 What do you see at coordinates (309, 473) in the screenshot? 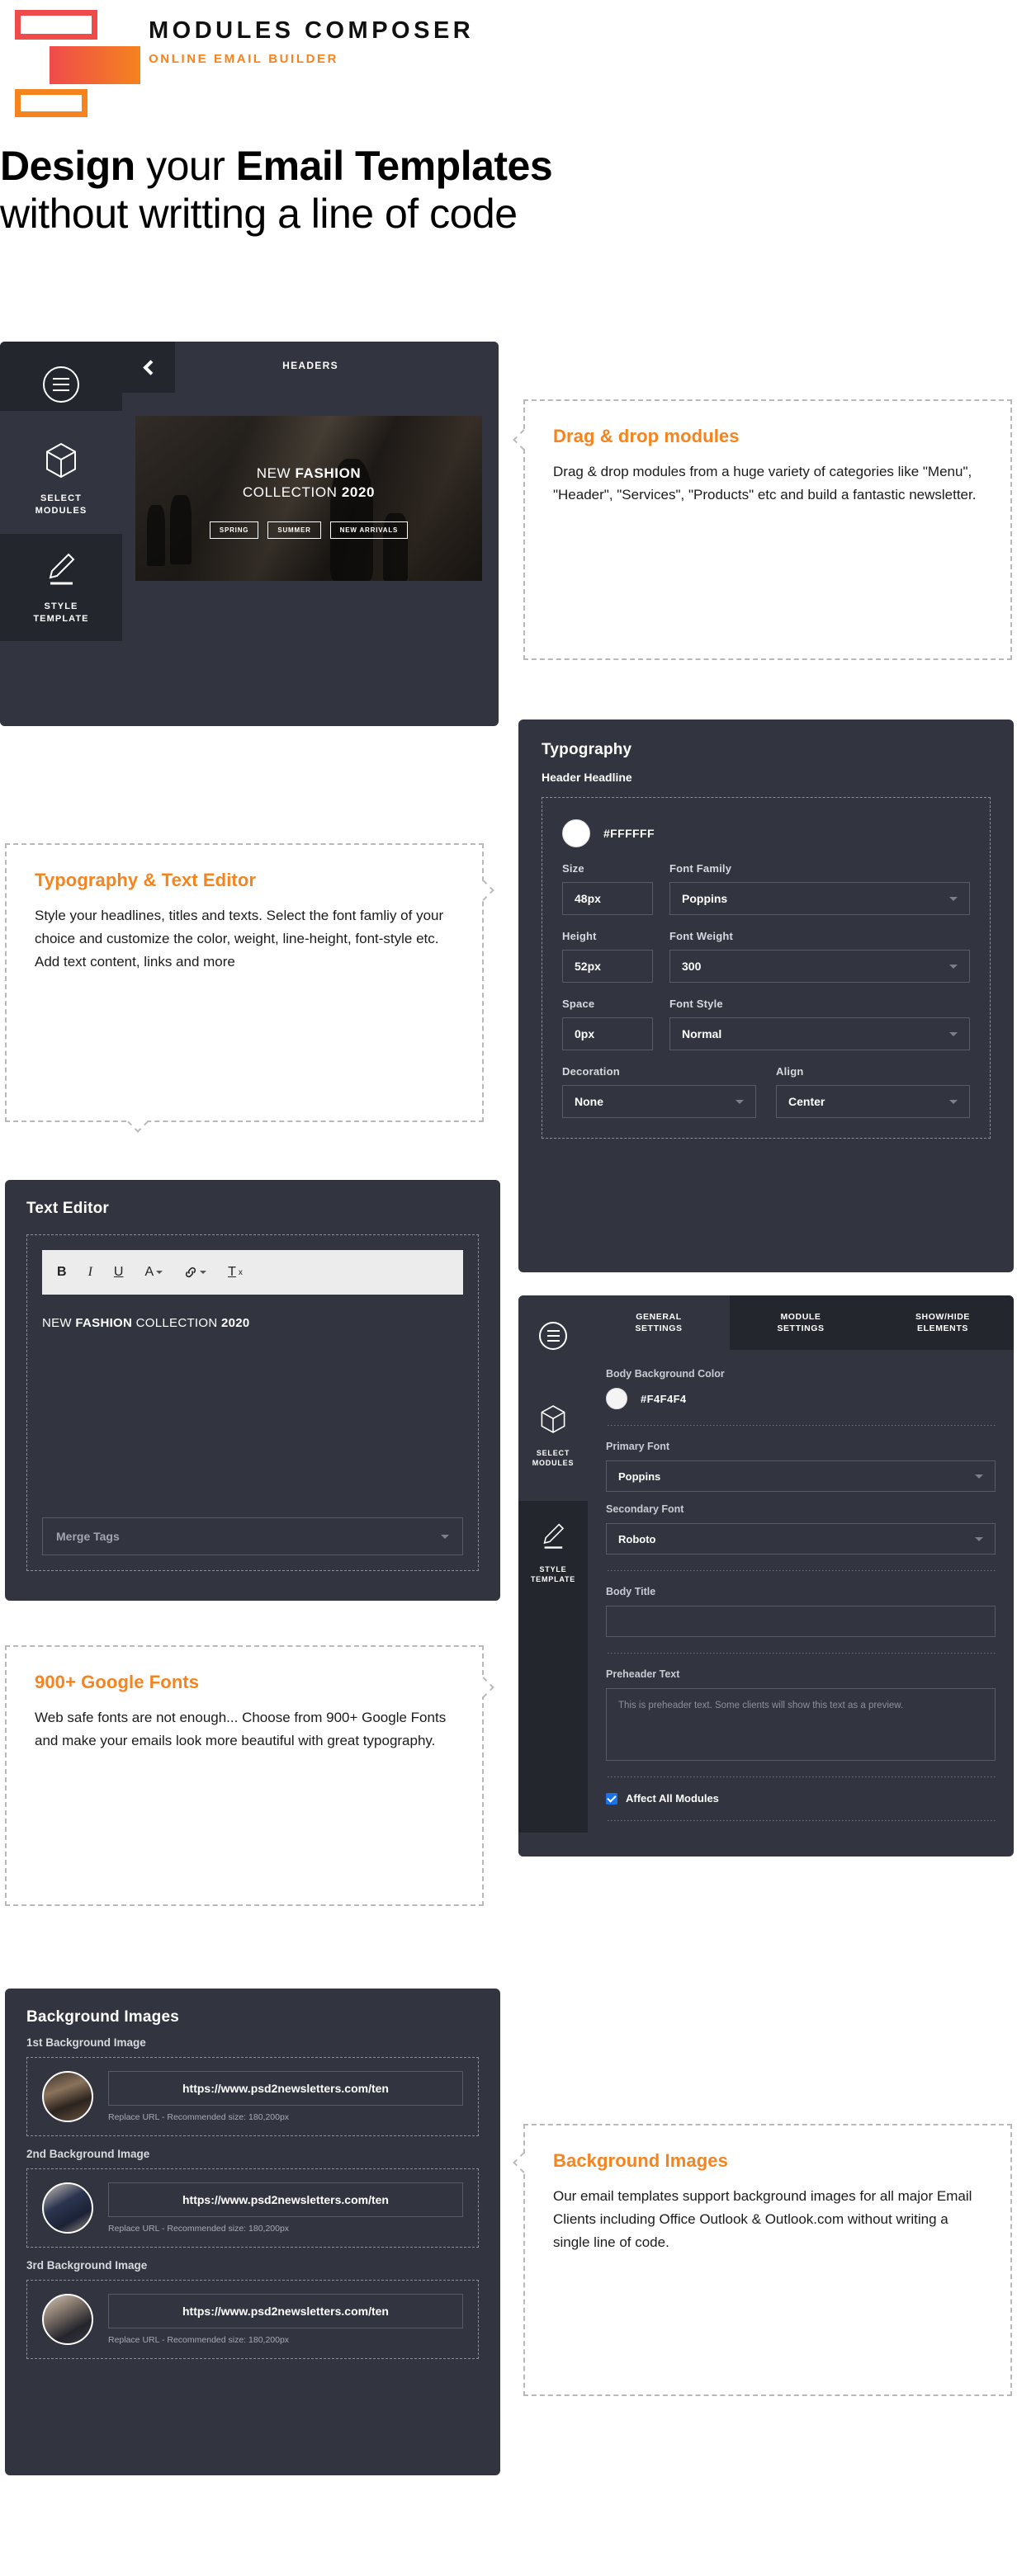
I see `preview-headline-line1: NEW FASHION` at bounding box center [309, 473].